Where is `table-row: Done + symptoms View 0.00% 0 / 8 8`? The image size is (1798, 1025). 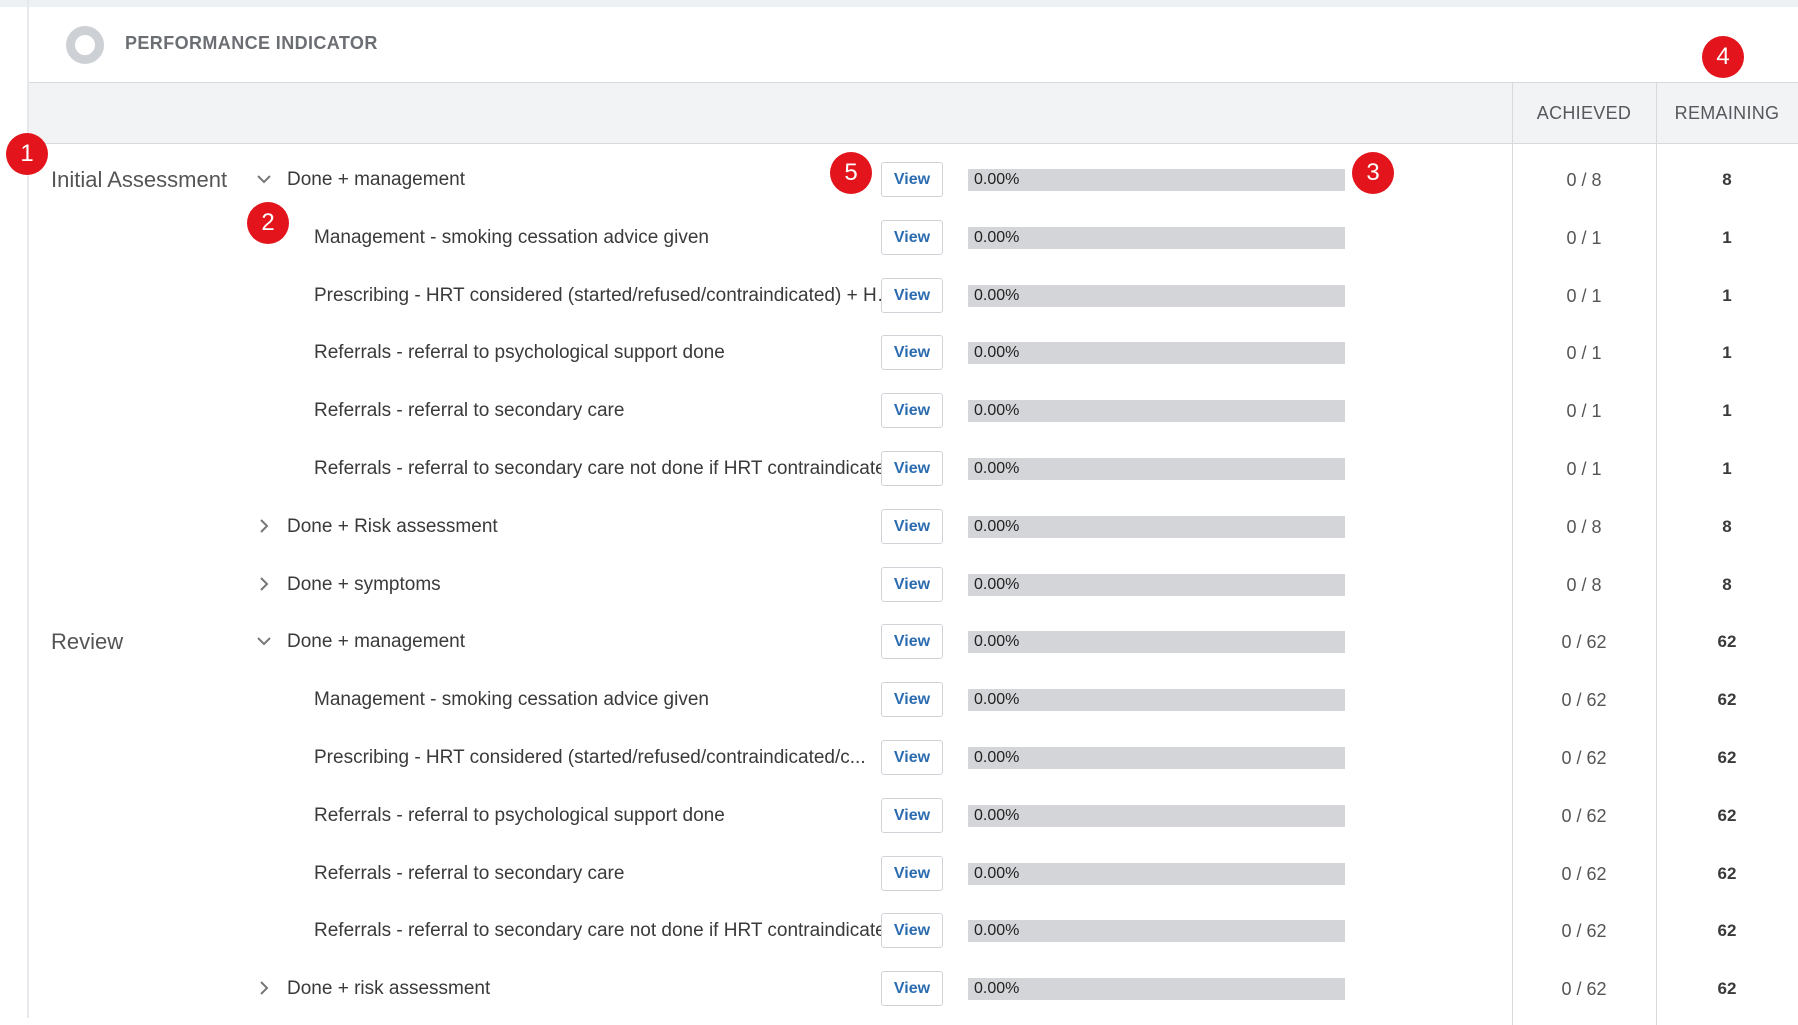 table-row: Done + symptoms View 0.00% 0 / 8 8 is located at coordinates (913, 585).